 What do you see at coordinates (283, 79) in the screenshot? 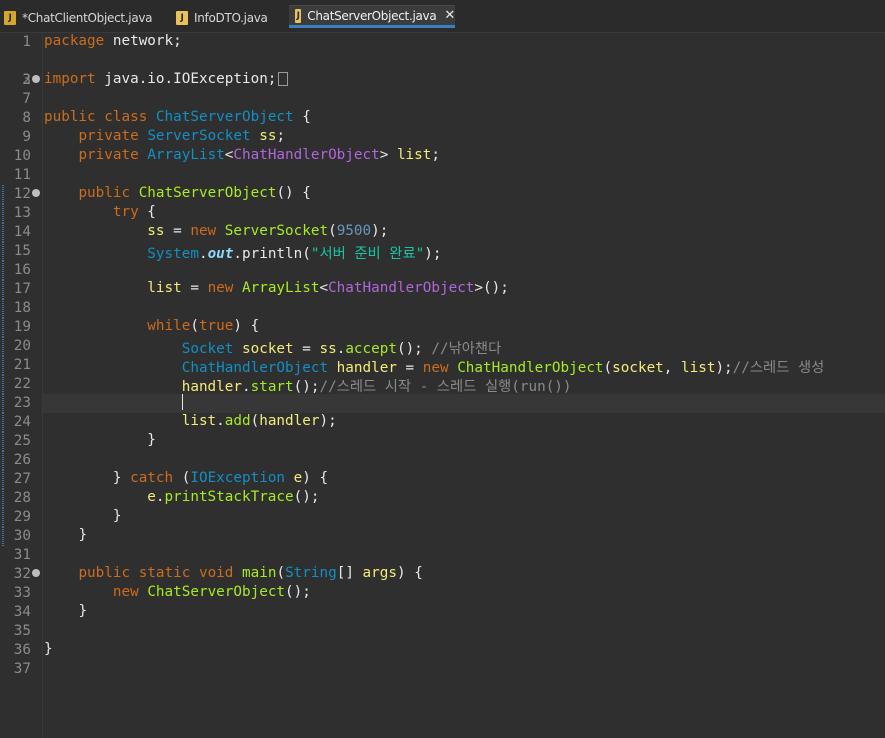
I see `folded-imports-icon` at bounding box center [283, 79].